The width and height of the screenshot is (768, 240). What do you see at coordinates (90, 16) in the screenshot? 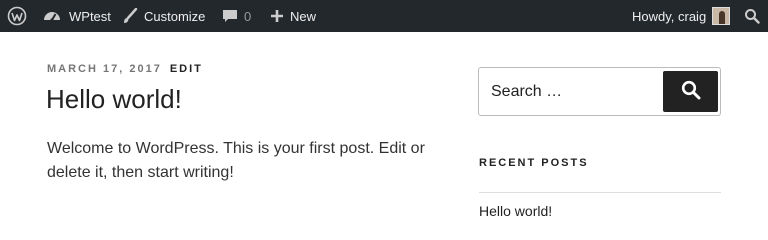
I see `site-name: WPtest` at bounding box center [90, 16].